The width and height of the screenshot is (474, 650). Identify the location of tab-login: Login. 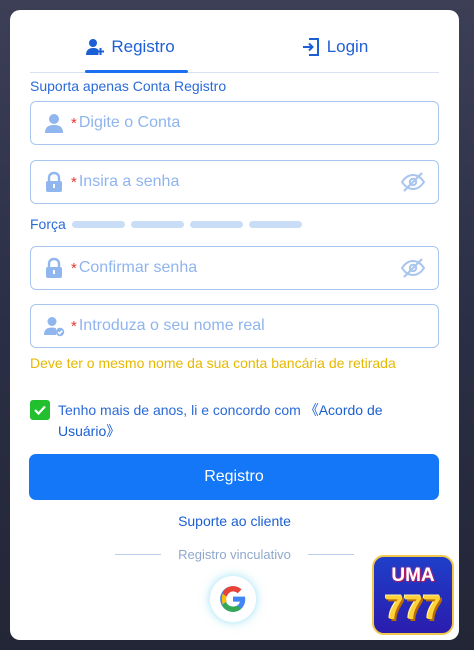
(334, 47).